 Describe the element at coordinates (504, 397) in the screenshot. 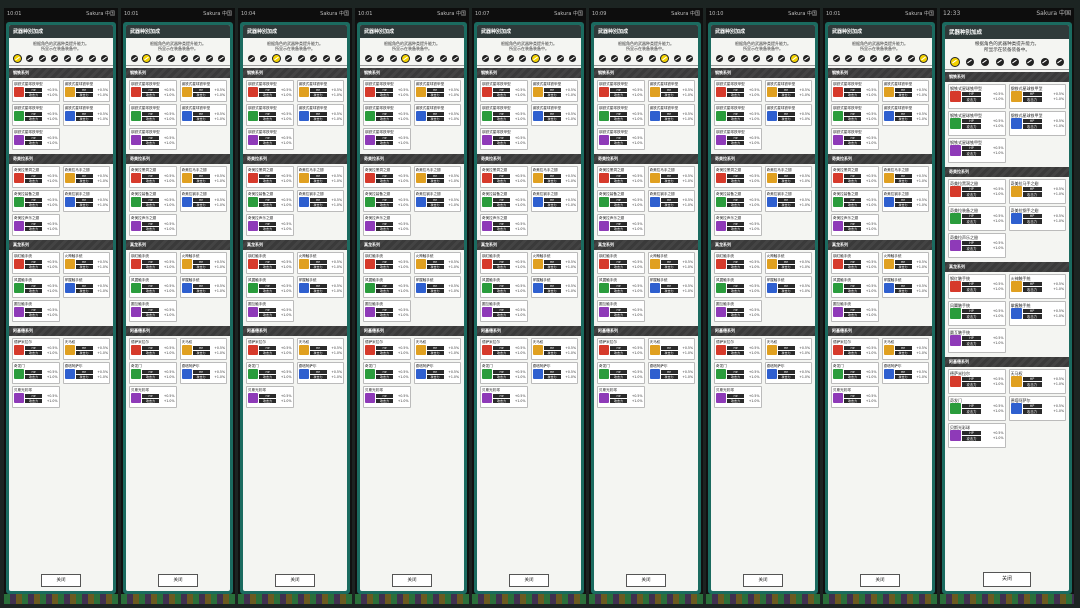

I see `weapon-bonus-card: 贝斯光彩球 HP +0.5% 攻击力 +1.0%` at that location.